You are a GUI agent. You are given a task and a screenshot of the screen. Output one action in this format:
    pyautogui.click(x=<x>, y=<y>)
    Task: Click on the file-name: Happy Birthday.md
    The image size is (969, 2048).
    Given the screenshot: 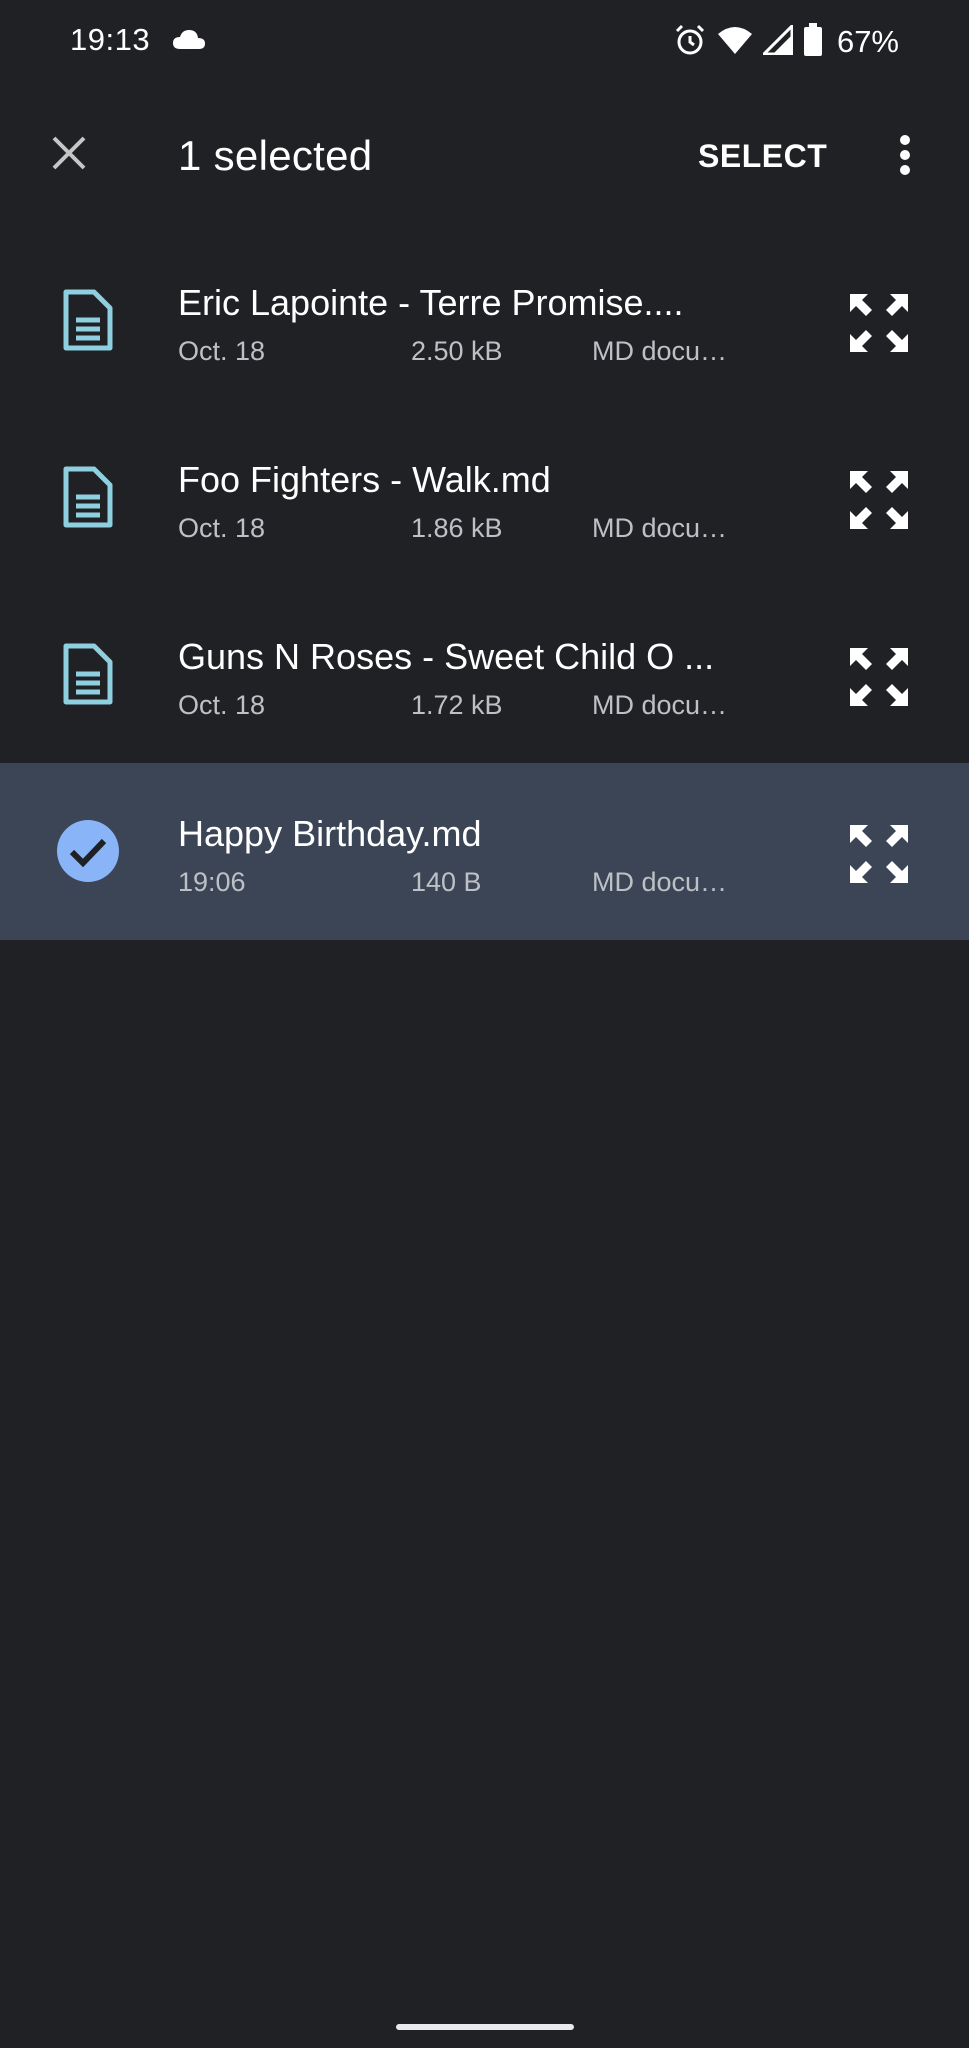 What is the action you would take?
    pyautogui.click(x=330, y=833)
    